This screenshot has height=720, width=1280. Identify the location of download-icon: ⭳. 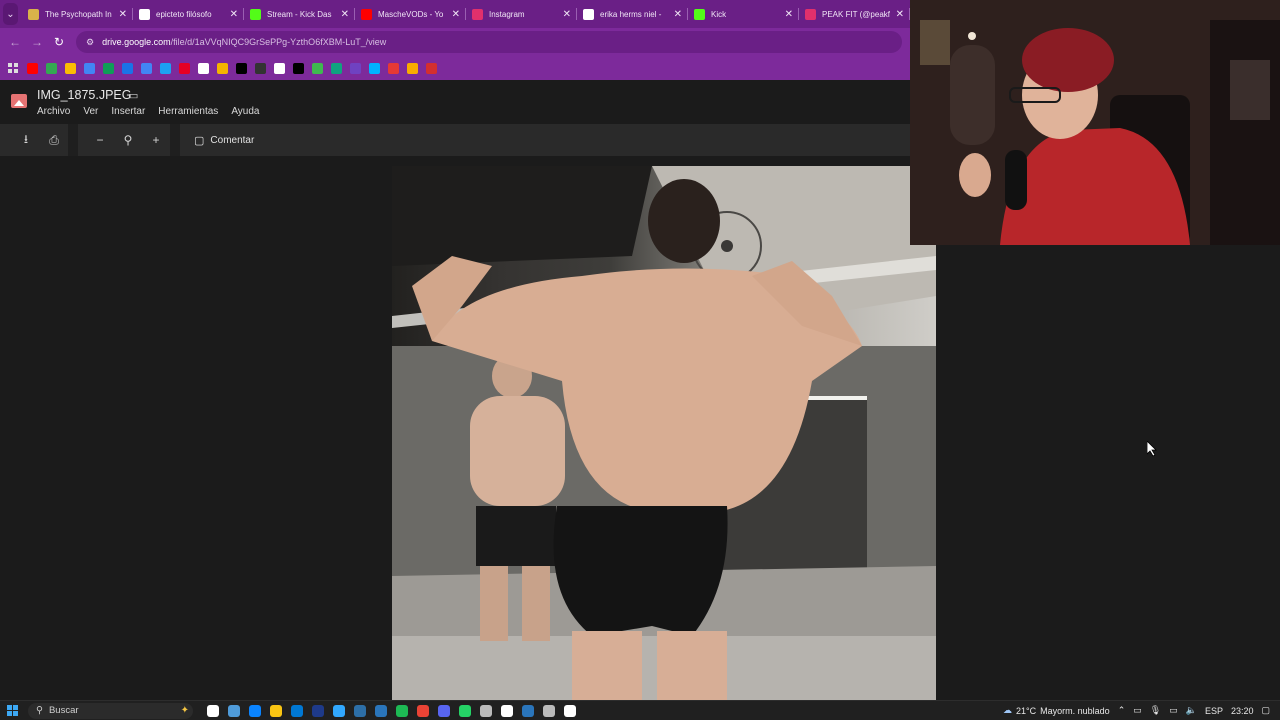
(26, 140).